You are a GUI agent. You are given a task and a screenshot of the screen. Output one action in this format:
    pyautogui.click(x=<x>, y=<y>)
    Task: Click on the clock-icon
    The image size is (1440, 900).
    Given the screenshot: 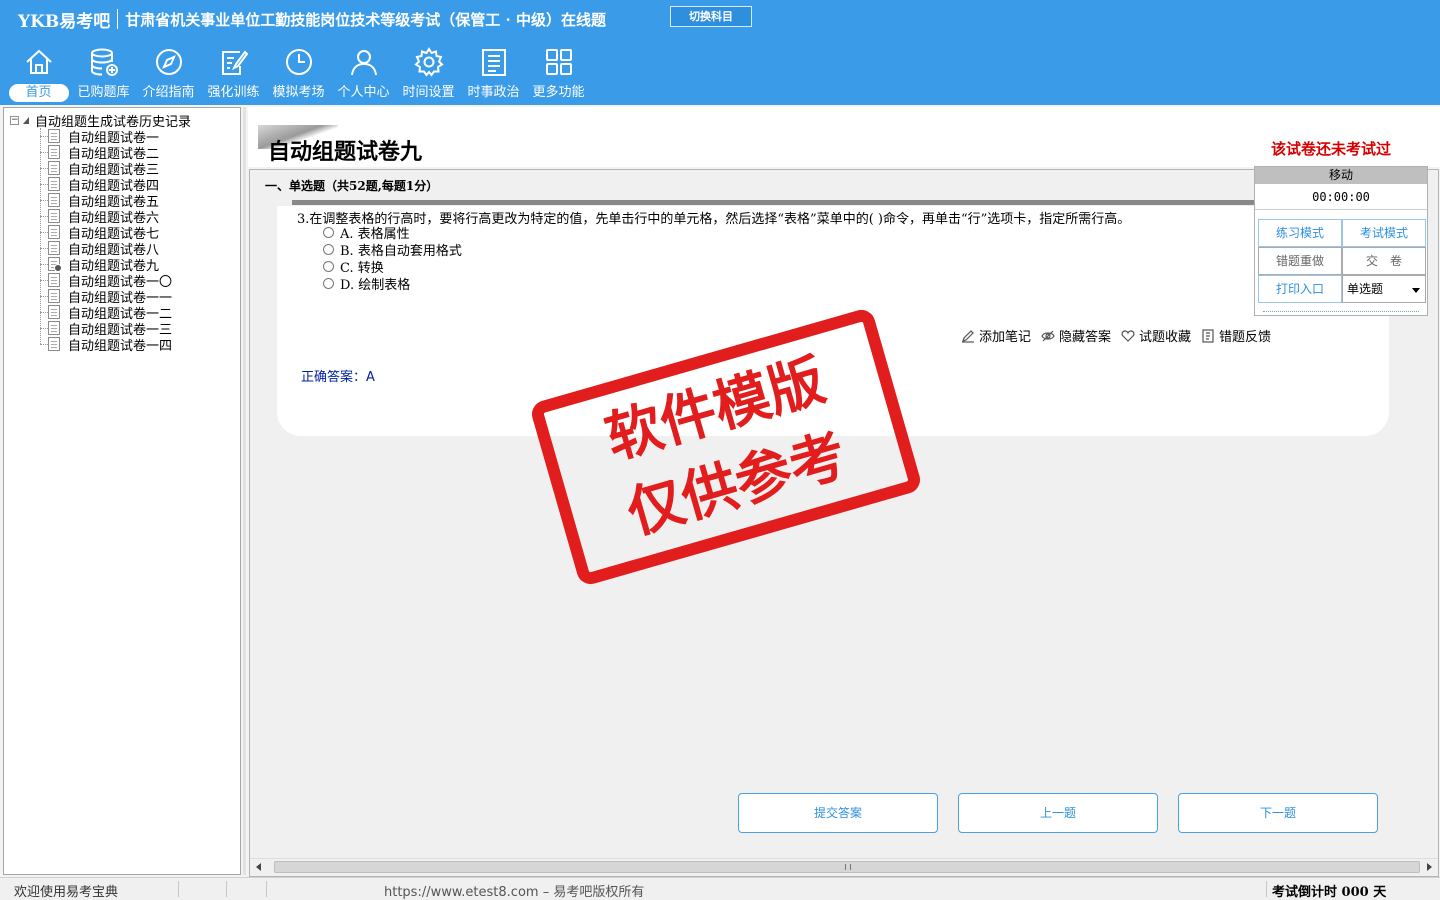 What is the action you would take?
    pyautogui.click(x=298, y=62)
    